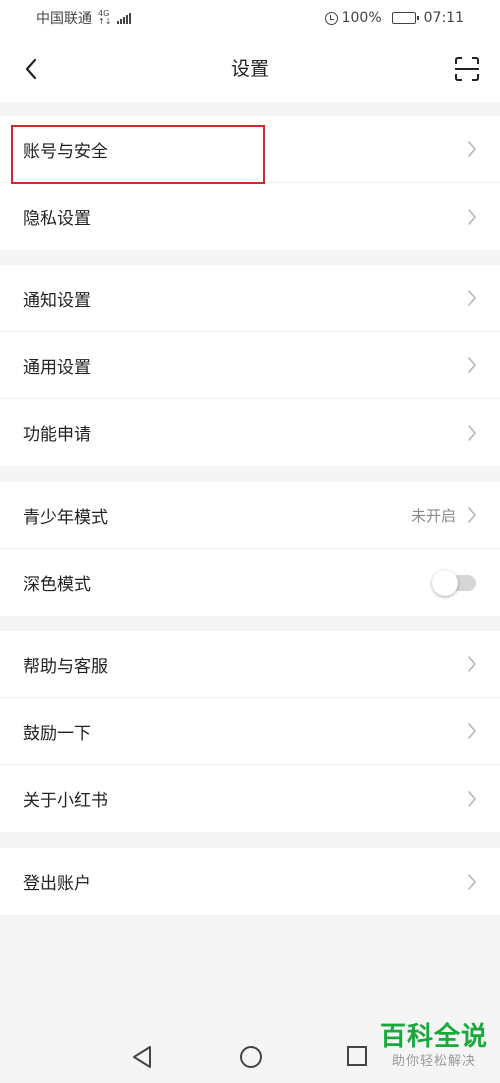 The width and height of the screenshot is (500, 1083). What do you see at coordinates (57, 733) in the screenshot?
I see `settings-item-label: 鼓励一下` at bounding box center [57, 733].